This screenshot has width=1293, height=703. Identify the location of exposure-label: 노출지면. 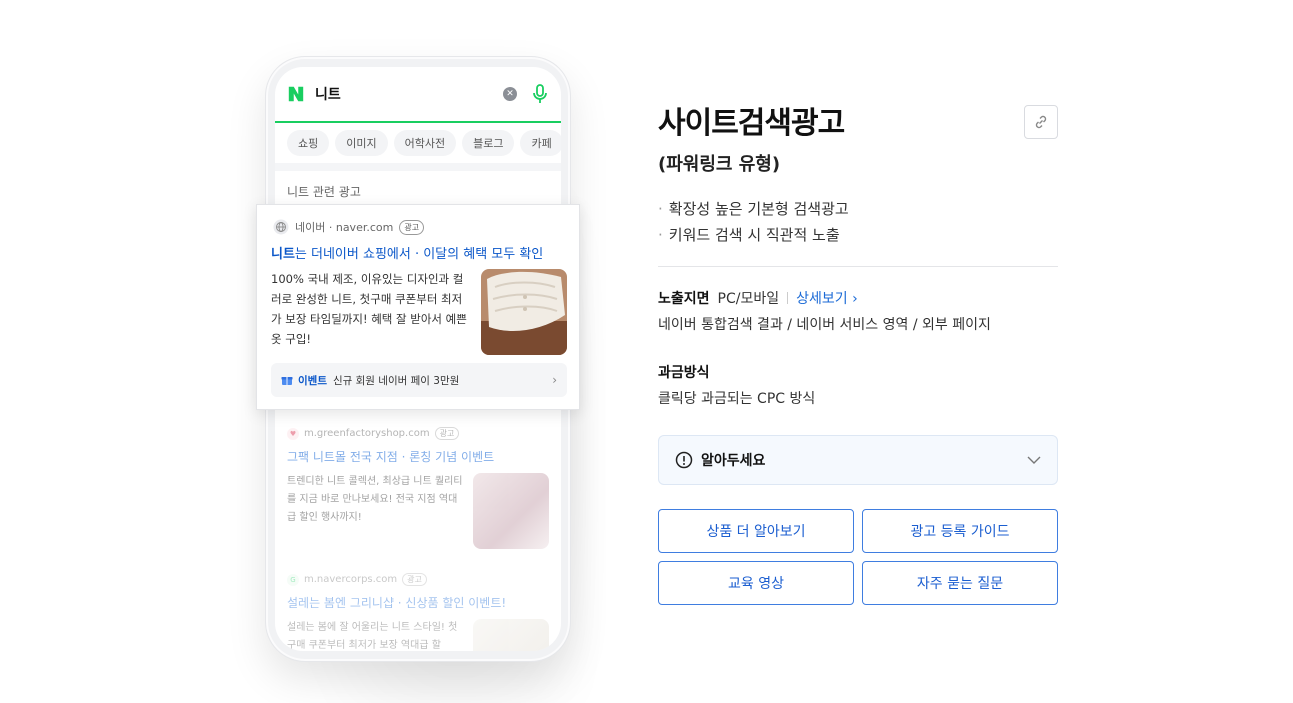
(684, 299).